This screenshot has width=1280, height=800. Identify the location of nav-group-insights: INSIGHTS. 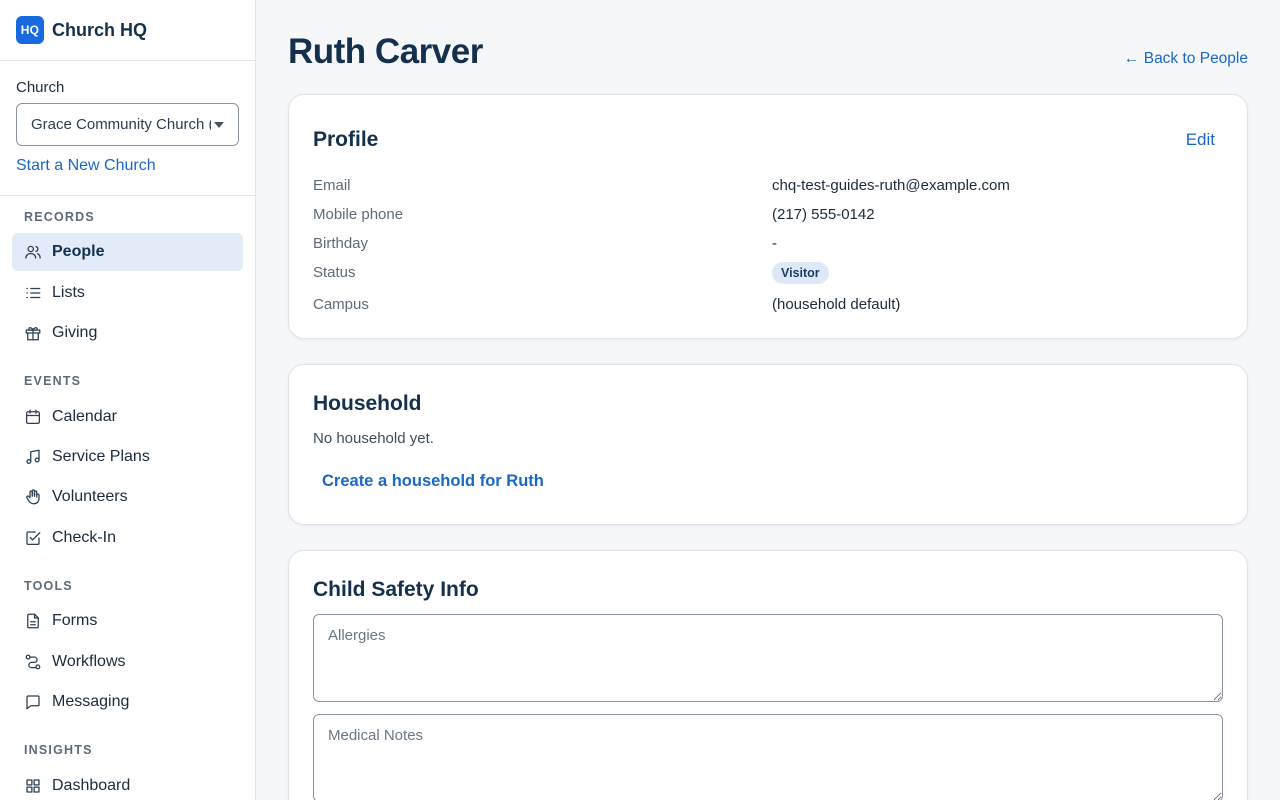
(58, 750).